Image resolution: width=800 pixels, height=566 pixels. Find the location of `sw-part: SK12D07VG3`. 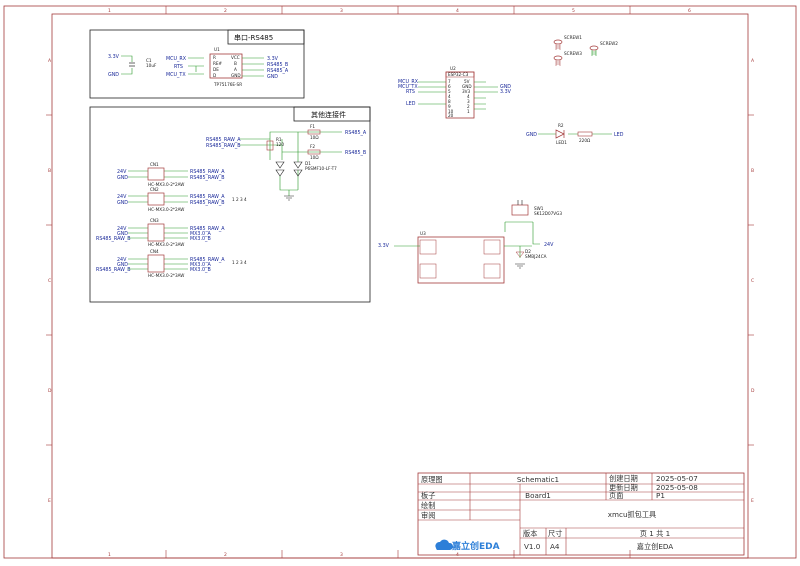

sw-part: SK12D07VG3 is located at coordinates (548, 213).